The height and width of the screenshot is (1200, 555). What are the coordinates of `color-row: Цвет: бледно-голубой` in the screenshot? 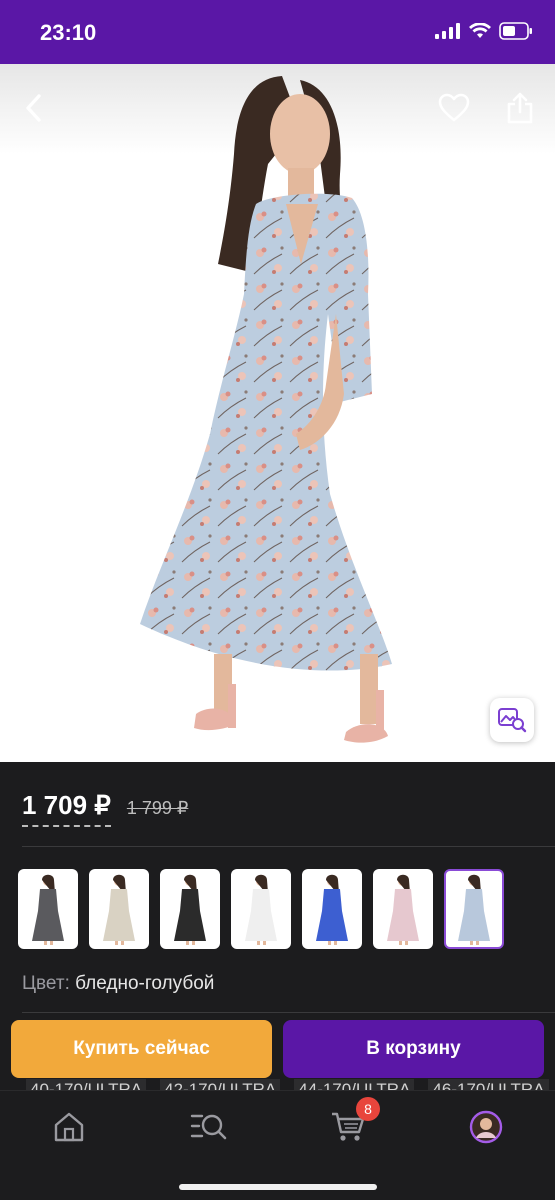 It's located at (118, 984).